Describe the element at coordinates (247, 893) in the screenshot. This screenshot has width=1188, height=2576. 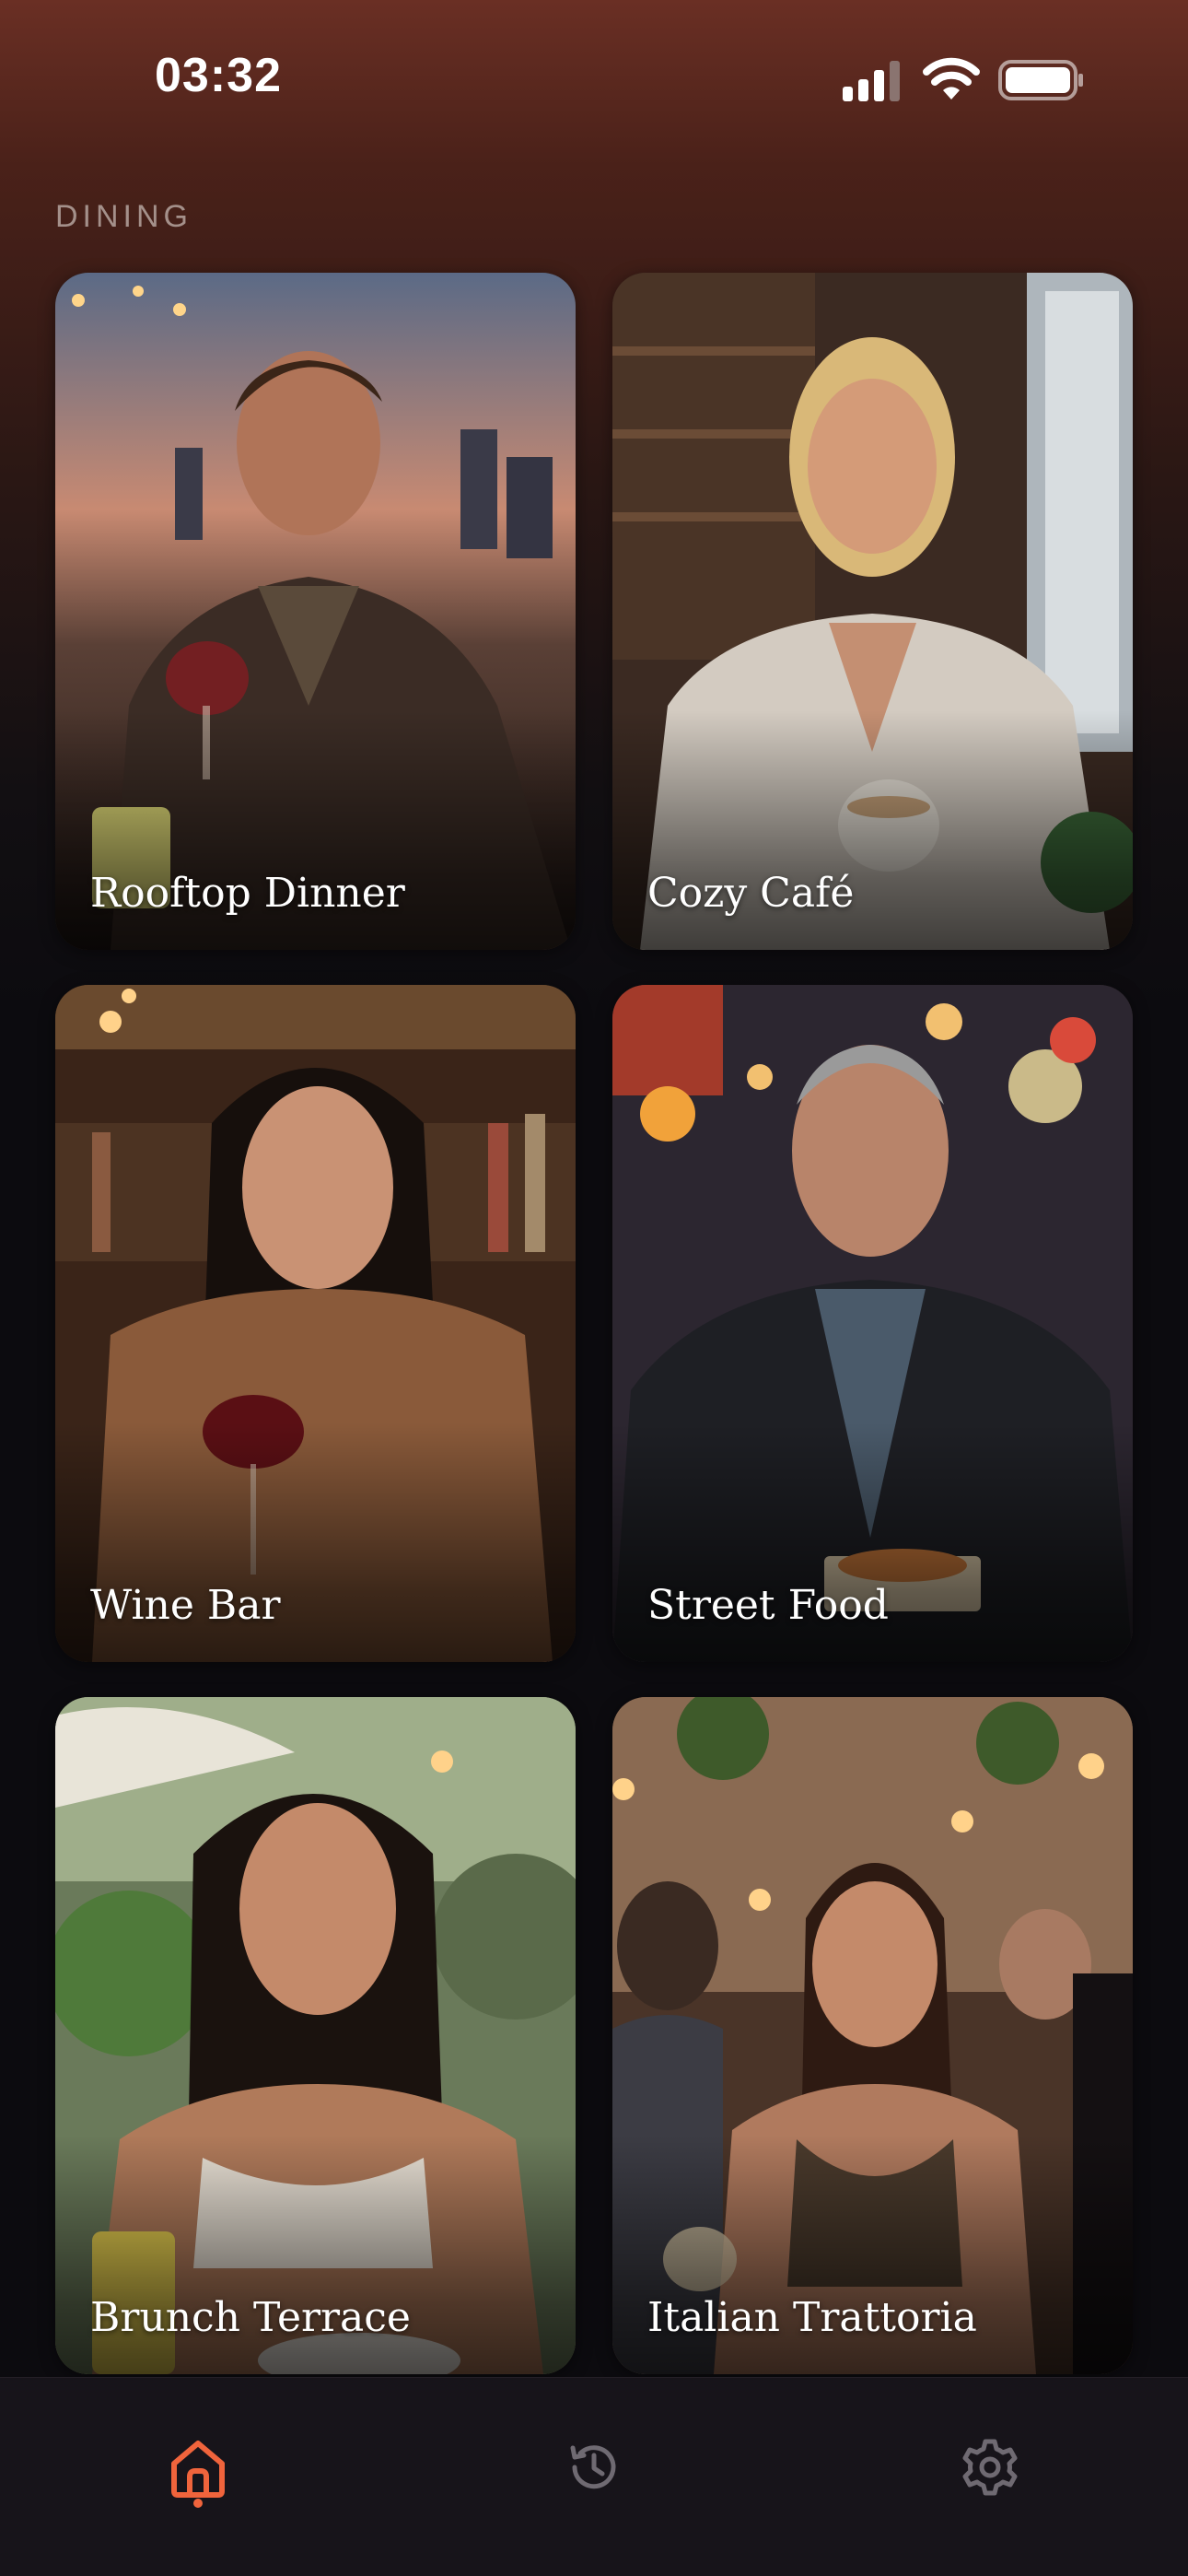
I see `card-title: Rooftop Dinner` at that location.